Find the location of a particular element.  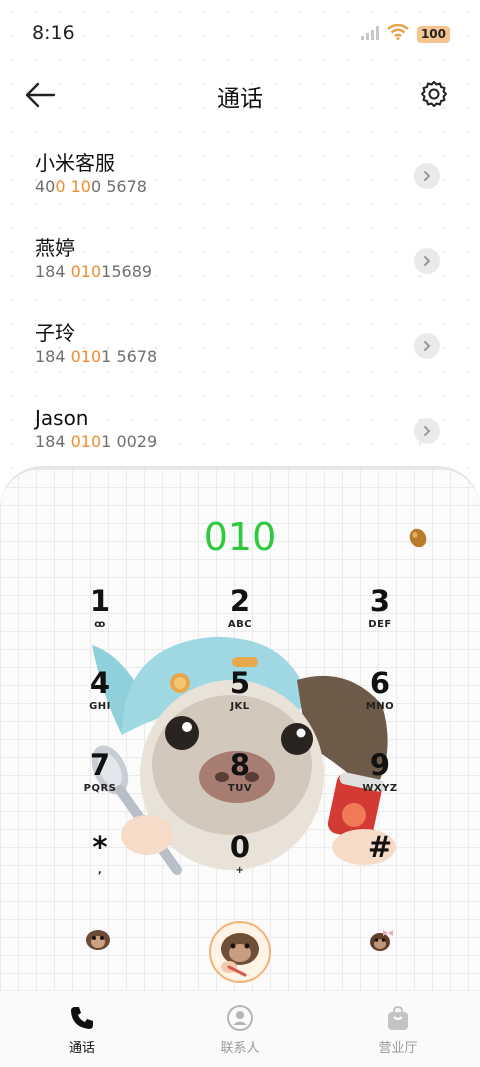

contact-number: 184 0101 5678 is located at coordinates (96, 356).